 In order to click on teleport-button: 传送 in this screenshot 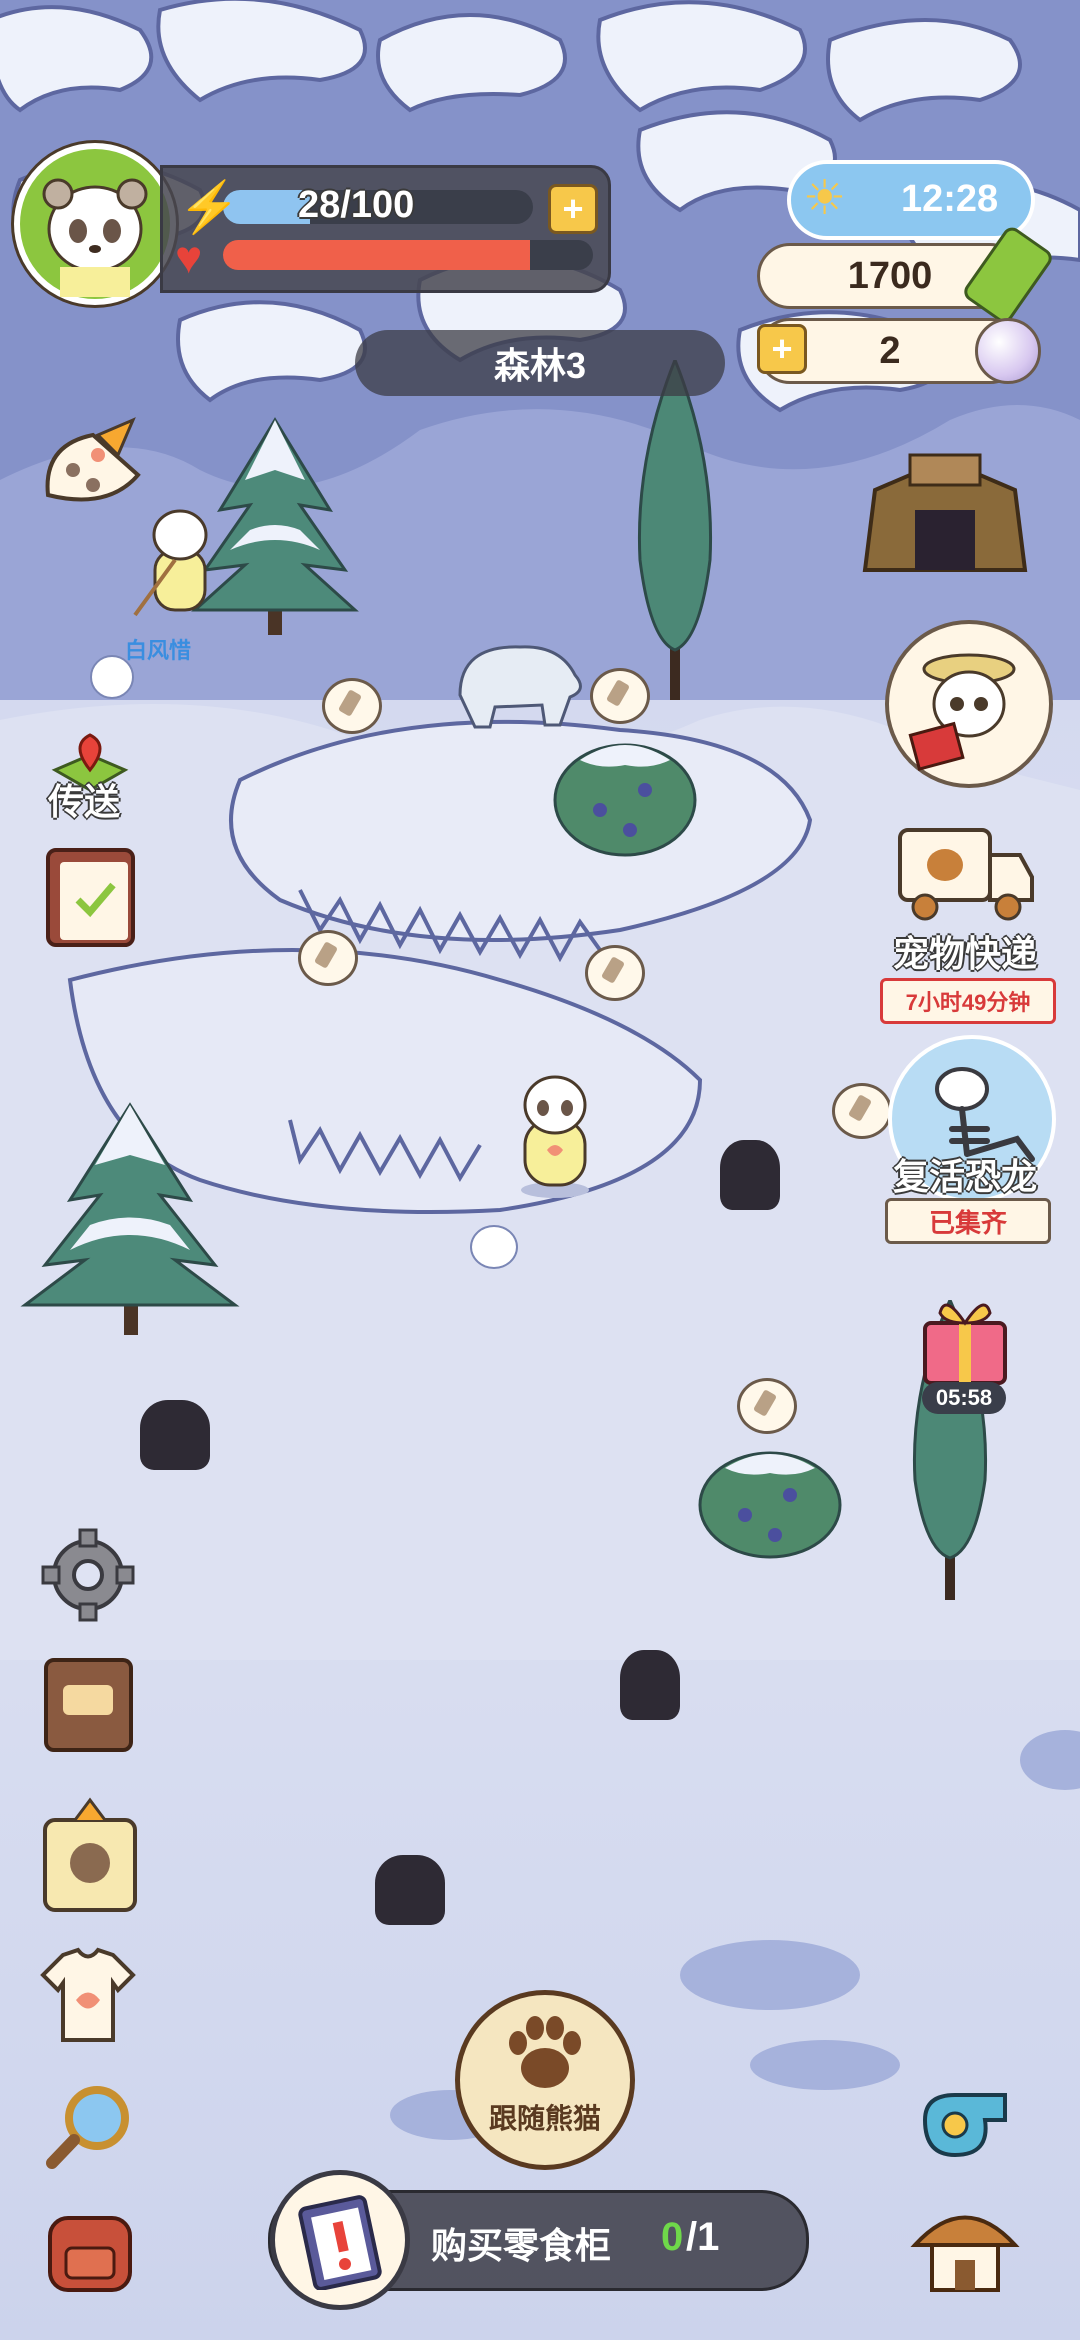, I will do `click(90, 765)`.